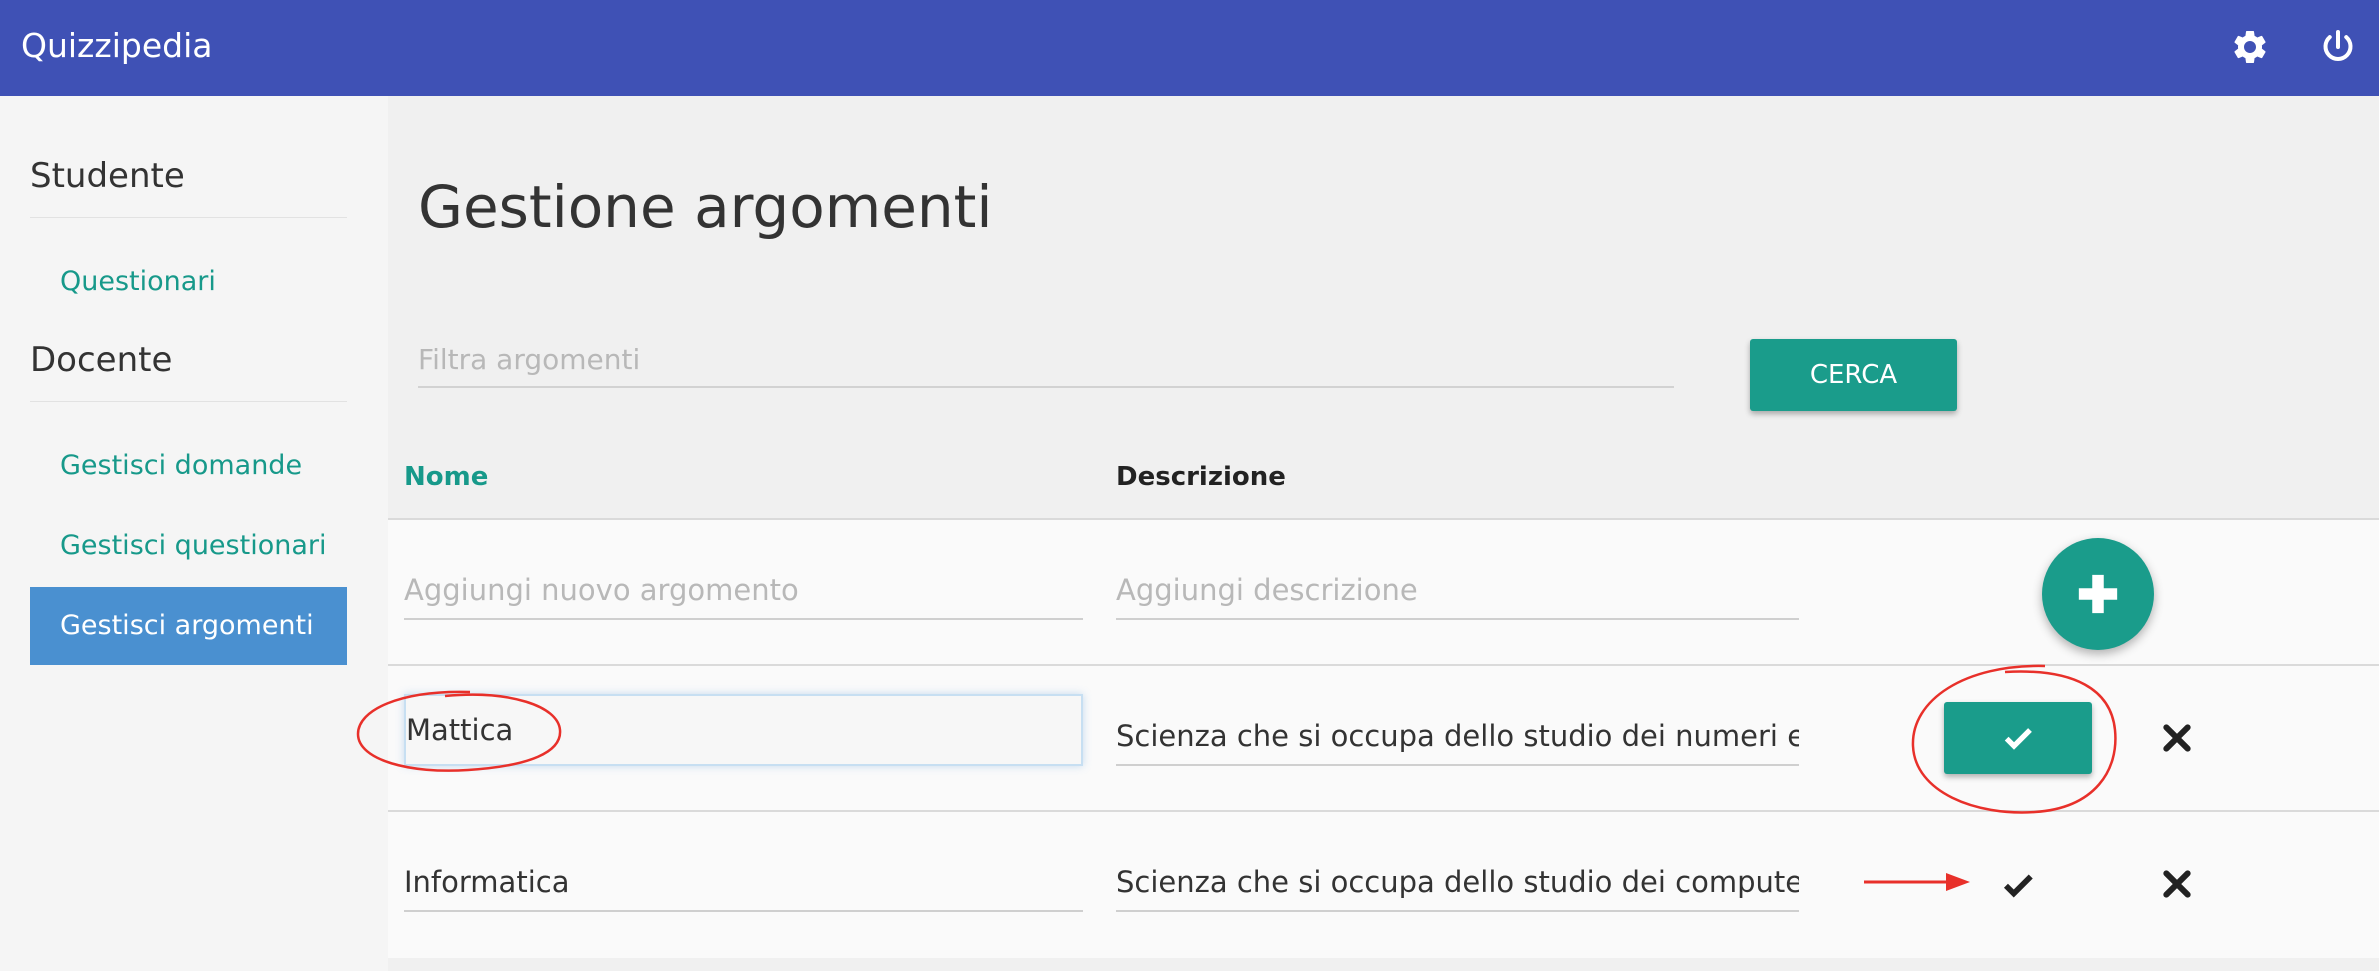 This screenshot has width=2379, height=971. What do you see at coordinates (705, 207) in the screenshot?
I see `page-title: Gestione argomenti` at bounding box center [705, 207].